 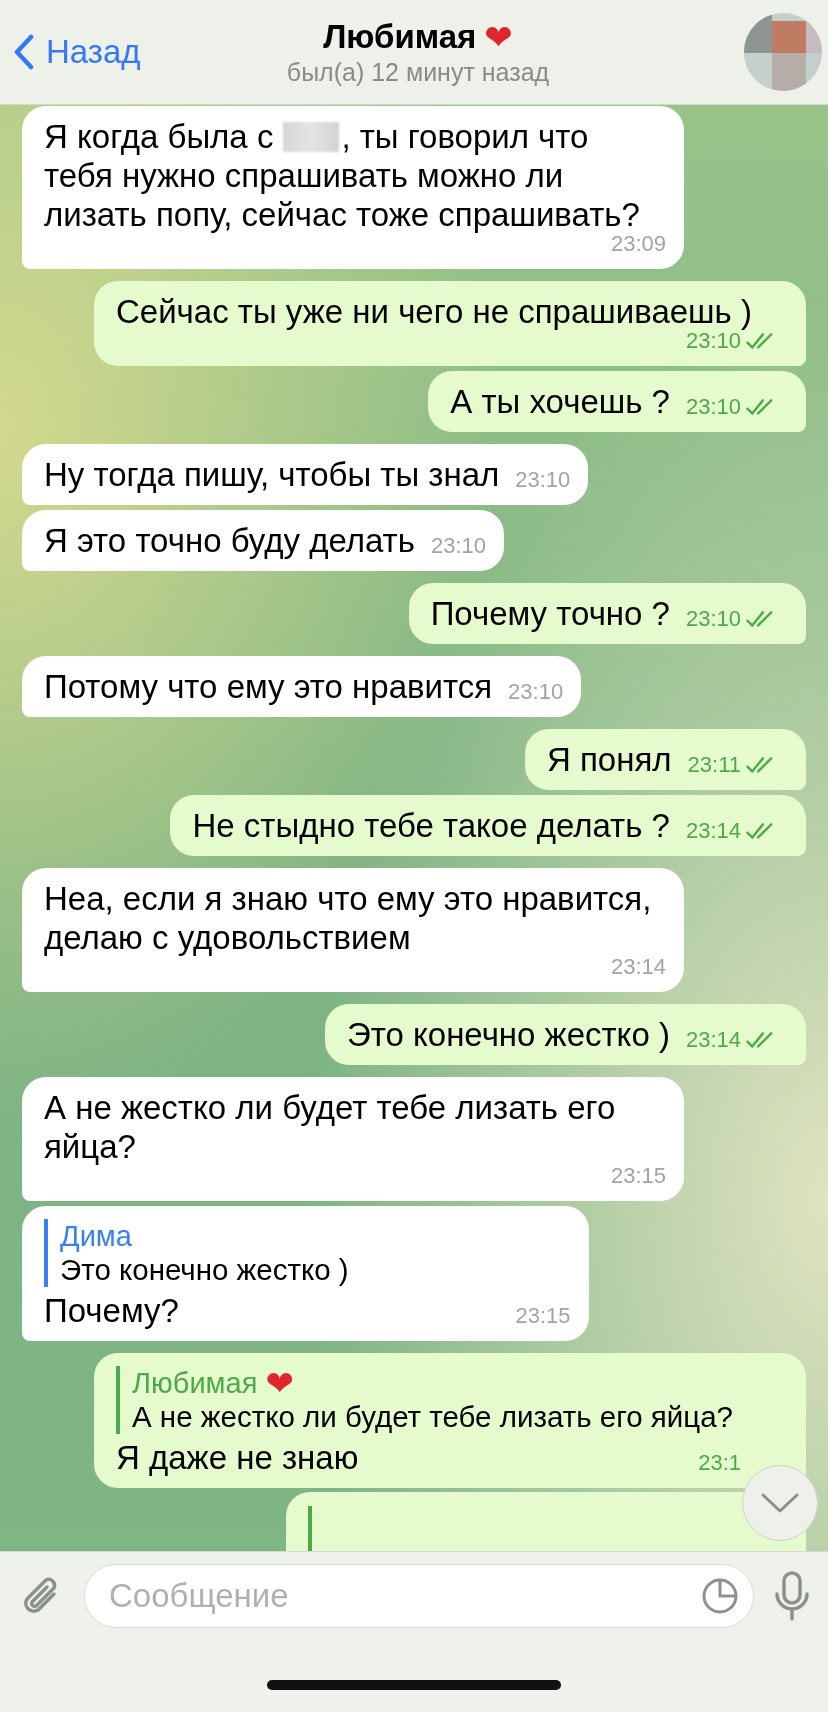 I want to click on reply-author: Любимая, so click(x=195, y=1383).